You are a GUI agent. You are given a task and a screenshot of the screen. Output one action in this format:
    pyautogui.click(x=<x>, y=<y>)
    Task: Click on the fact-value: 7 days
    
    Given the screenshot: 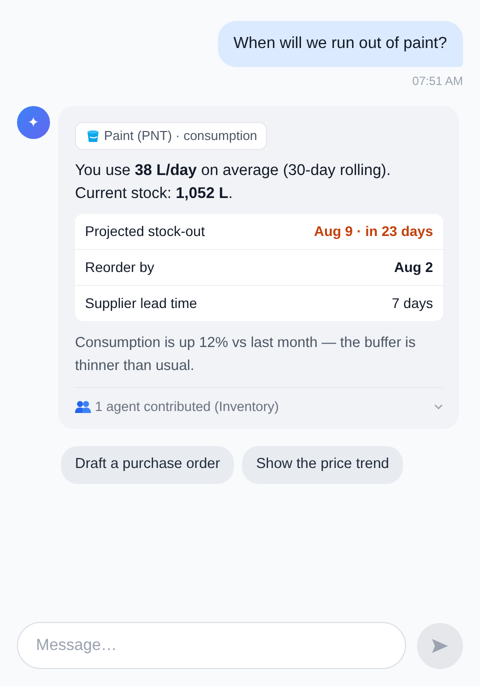 What is the action you would take?
    pyautogui.click(x=412, y=304)
    